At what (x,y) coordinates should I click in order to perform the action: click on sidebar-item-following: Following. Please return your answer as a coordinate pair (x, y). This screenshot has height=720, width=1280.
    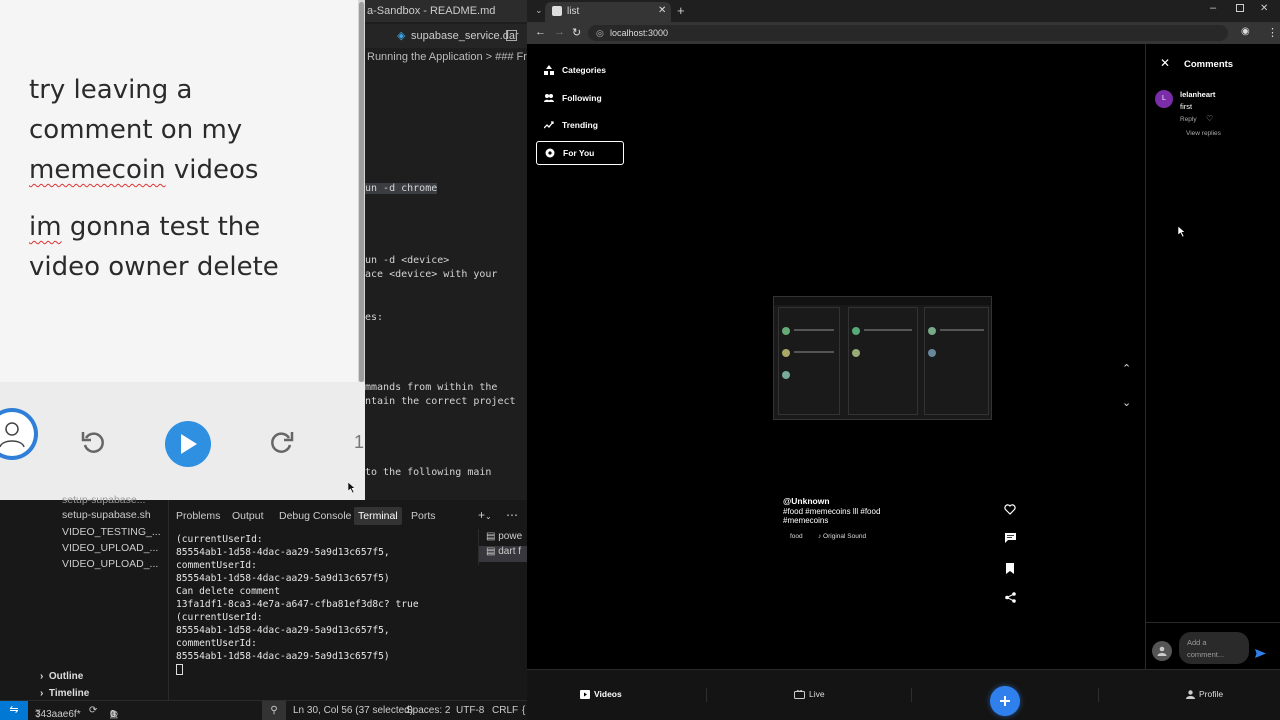
    Looking at the image, I should click on (580, 98).